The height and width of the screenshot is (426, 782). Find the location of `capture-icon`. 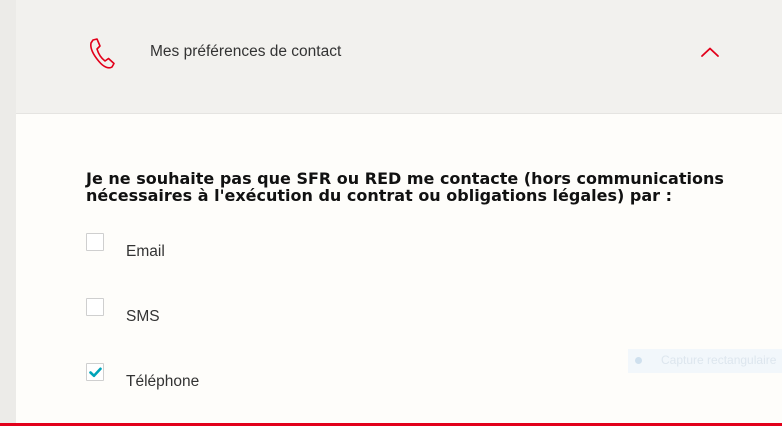

capture-icon is located at coordinates (638, 360).